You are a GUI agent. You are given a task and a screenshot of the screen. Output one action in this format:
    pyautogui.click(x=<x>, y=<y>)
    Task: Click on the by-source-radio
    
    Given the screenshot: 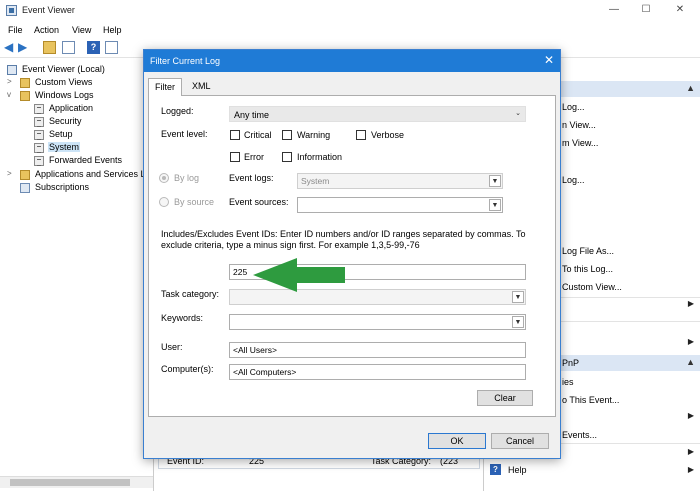 What is the action you would take?
    pyautogui.click(x=164, y=202)
    